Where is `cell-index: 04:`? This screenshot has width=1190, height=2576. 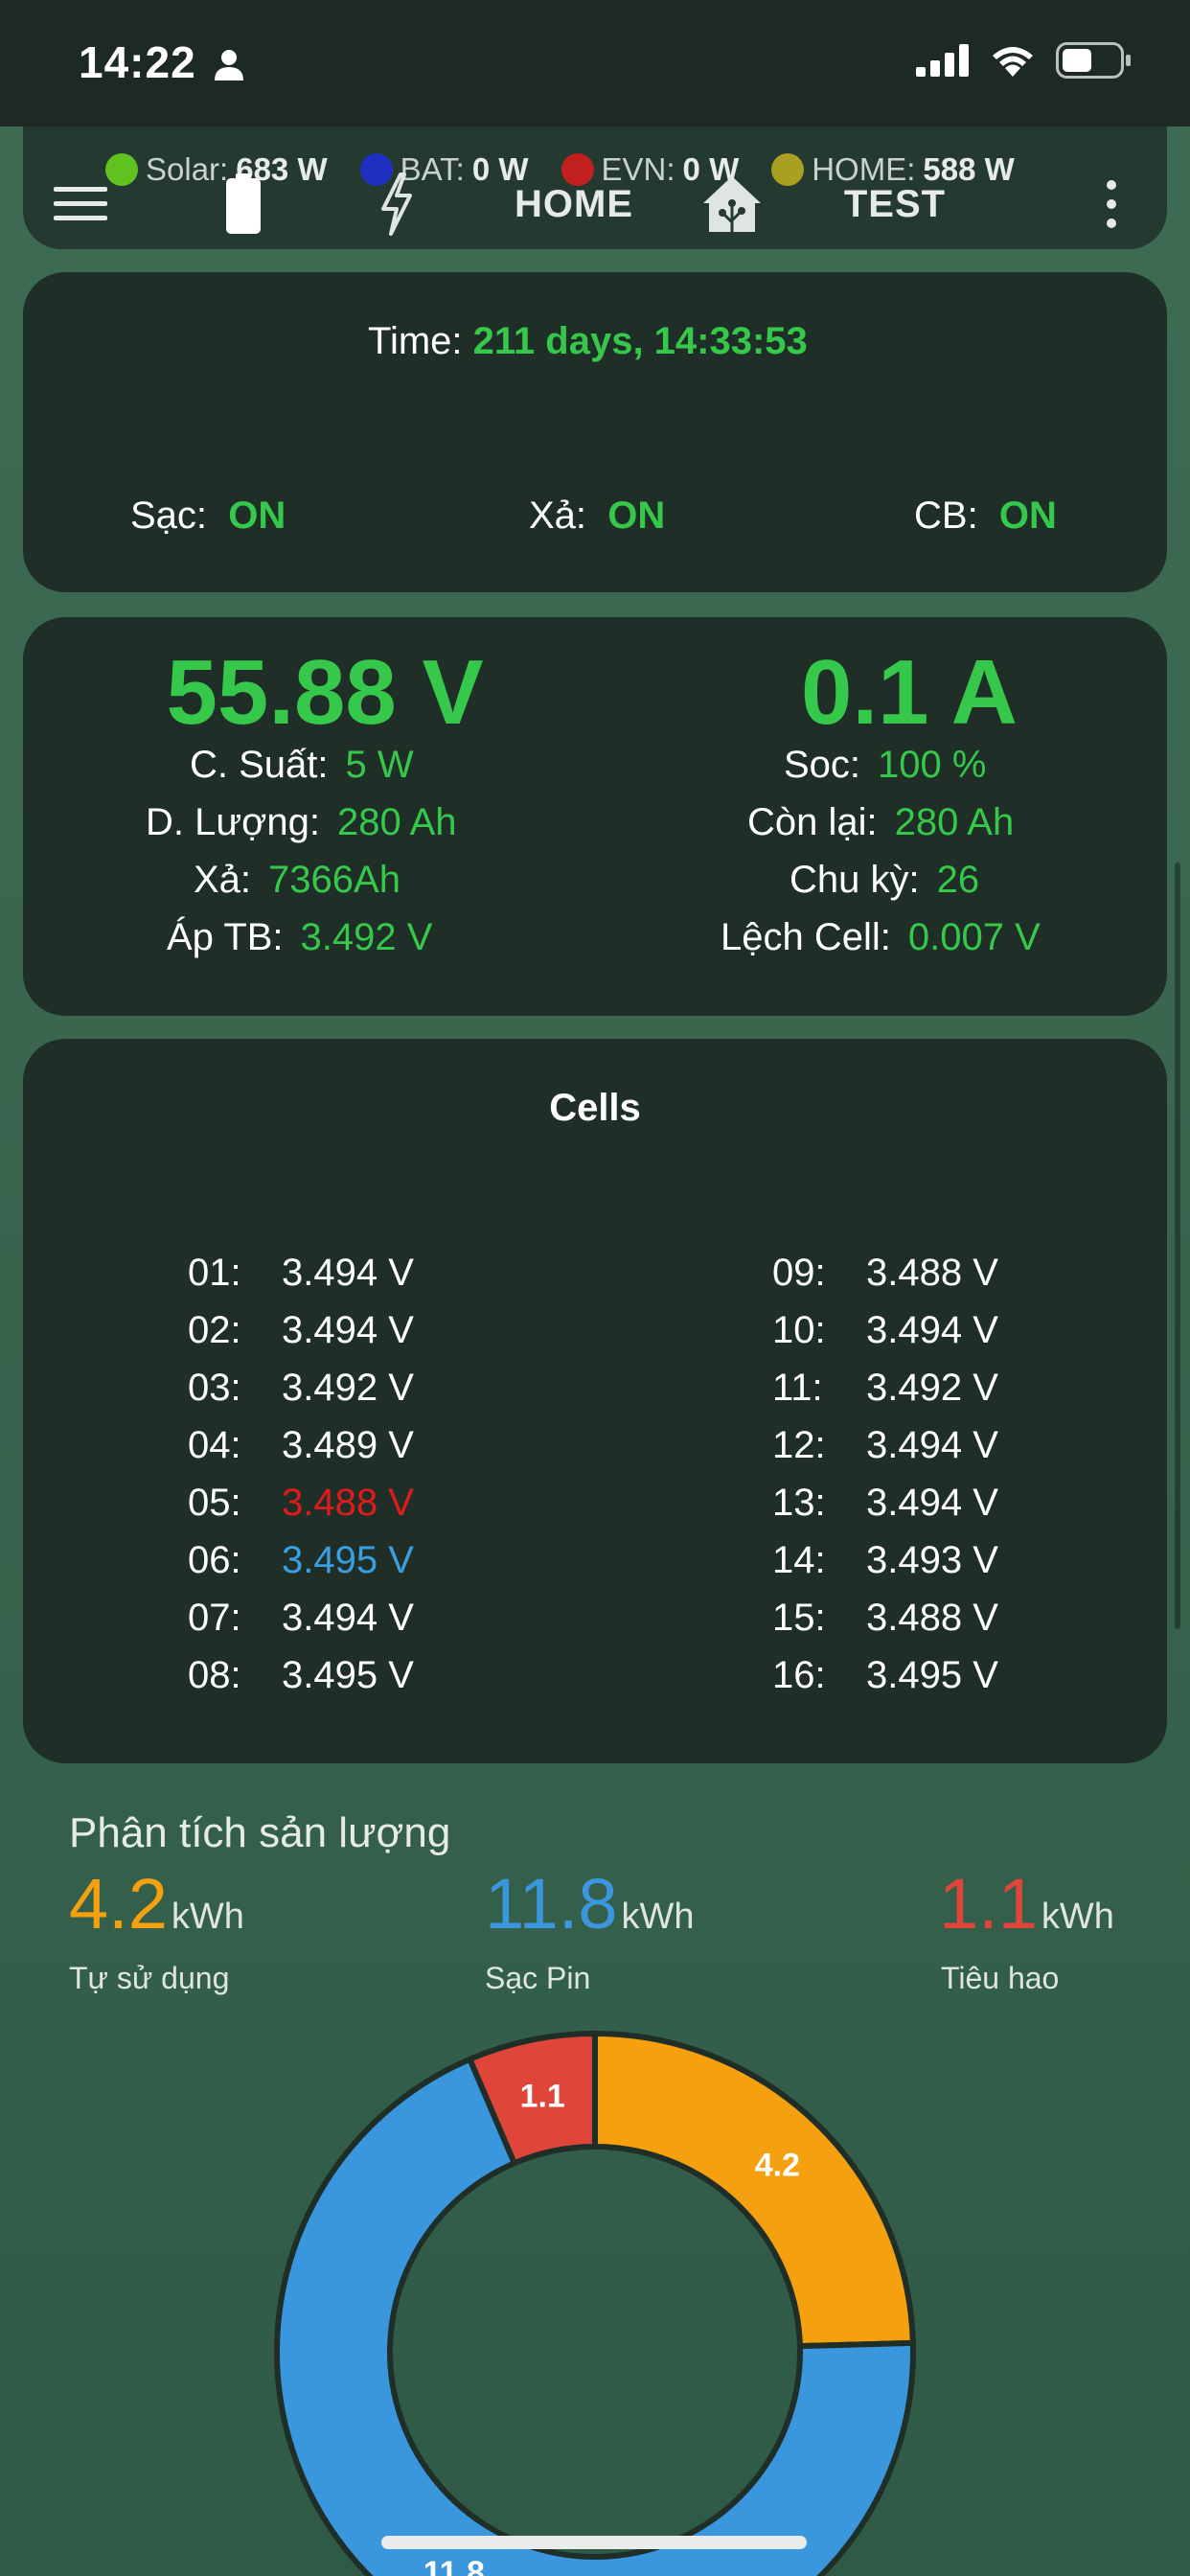
cell-index: 04: is located at coordinates (214, 1445).